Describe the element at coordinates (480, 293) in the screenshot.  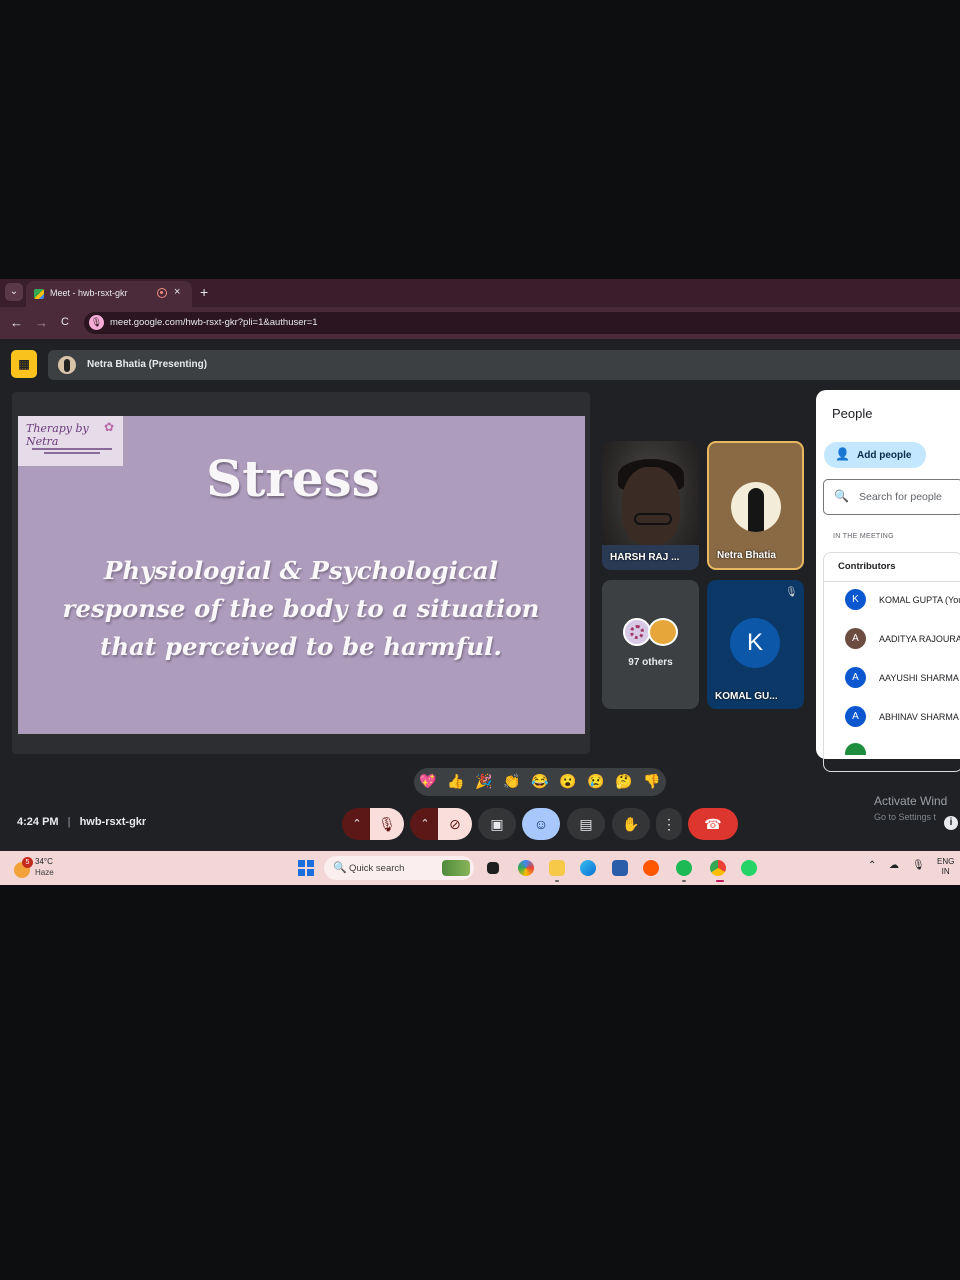
I see `tab-strip: ⌄ Meet - hwb-rsxt-gkr × +` at that location.